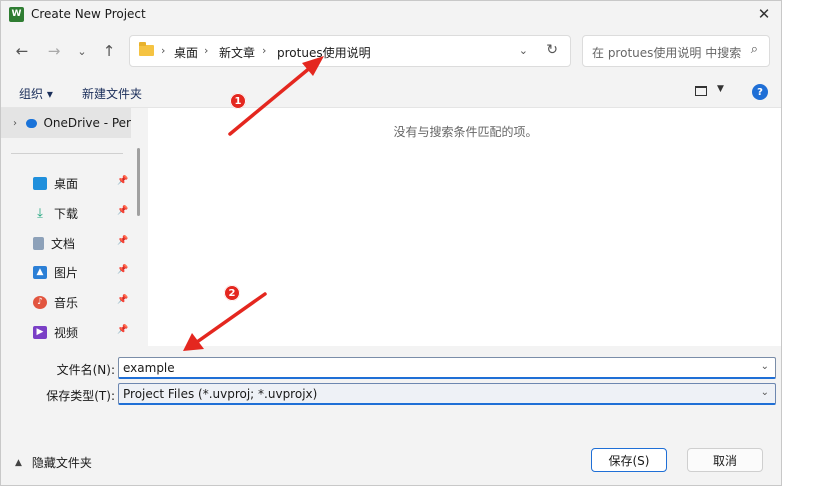 The width and height of the screenshot is (830, 489). Describe the element at coordinates (83, 272) in the screenshot. I see `quick-access-item: ▲ 图片 📌` at that location.